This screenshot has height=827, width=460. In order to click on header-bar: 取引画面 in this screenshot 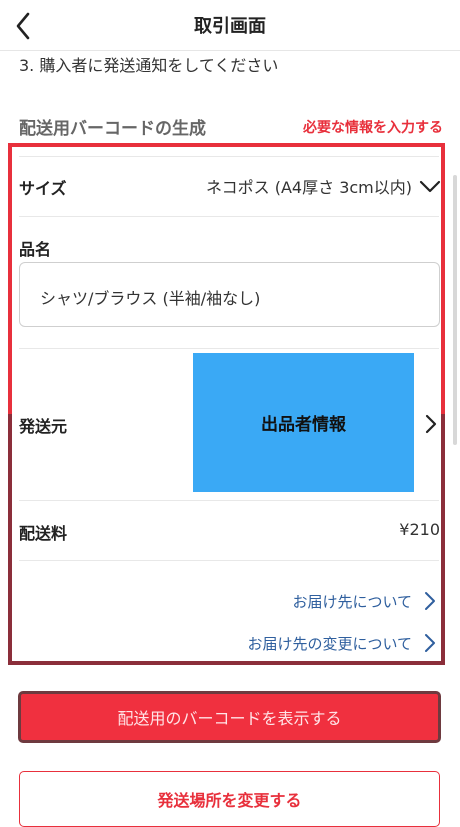, I will do `click(230, 25)`.